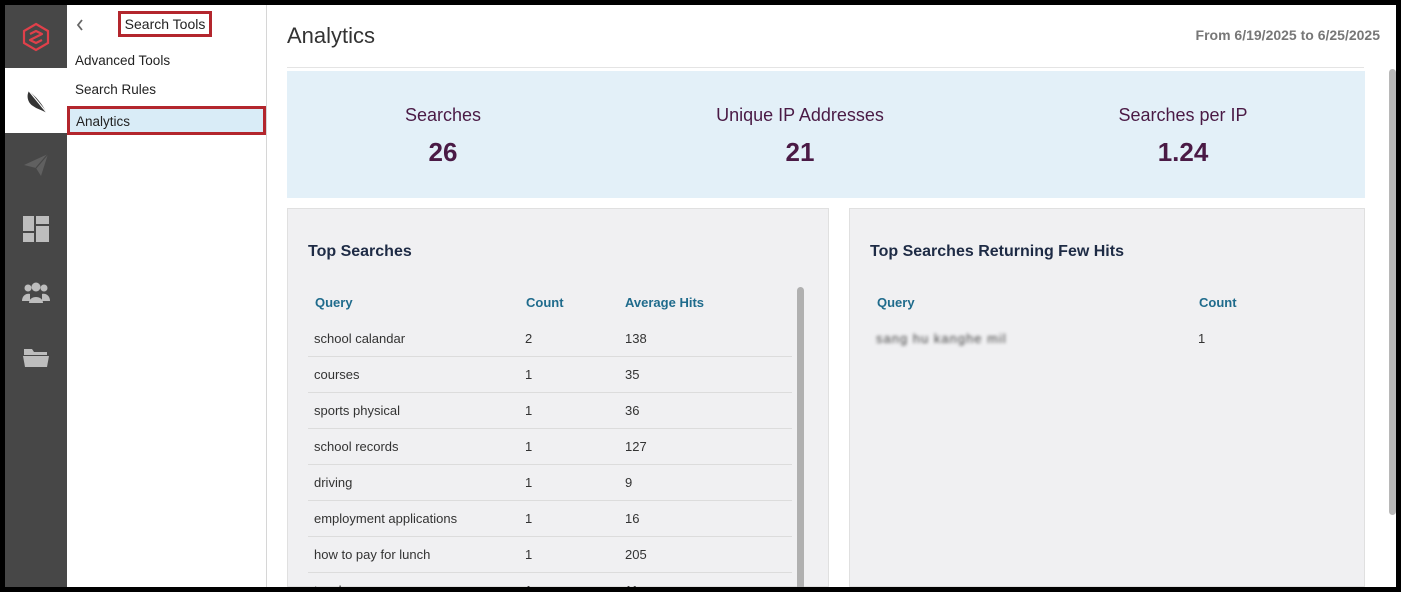 Image resolution: width=1401 pixels, height=592 pixels. Describe the element at coordinates (443, 134) in the screenshot. I see `stat-searches: Searches 26` at that location.